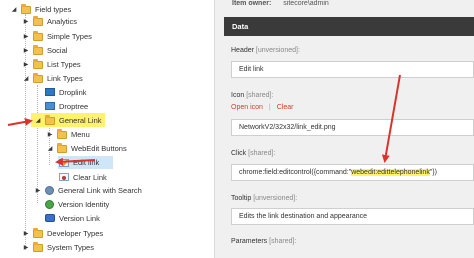 This screenshot has width=474, height=258. I want to click on owner-value: sitecore\admin, so click(306, 3).